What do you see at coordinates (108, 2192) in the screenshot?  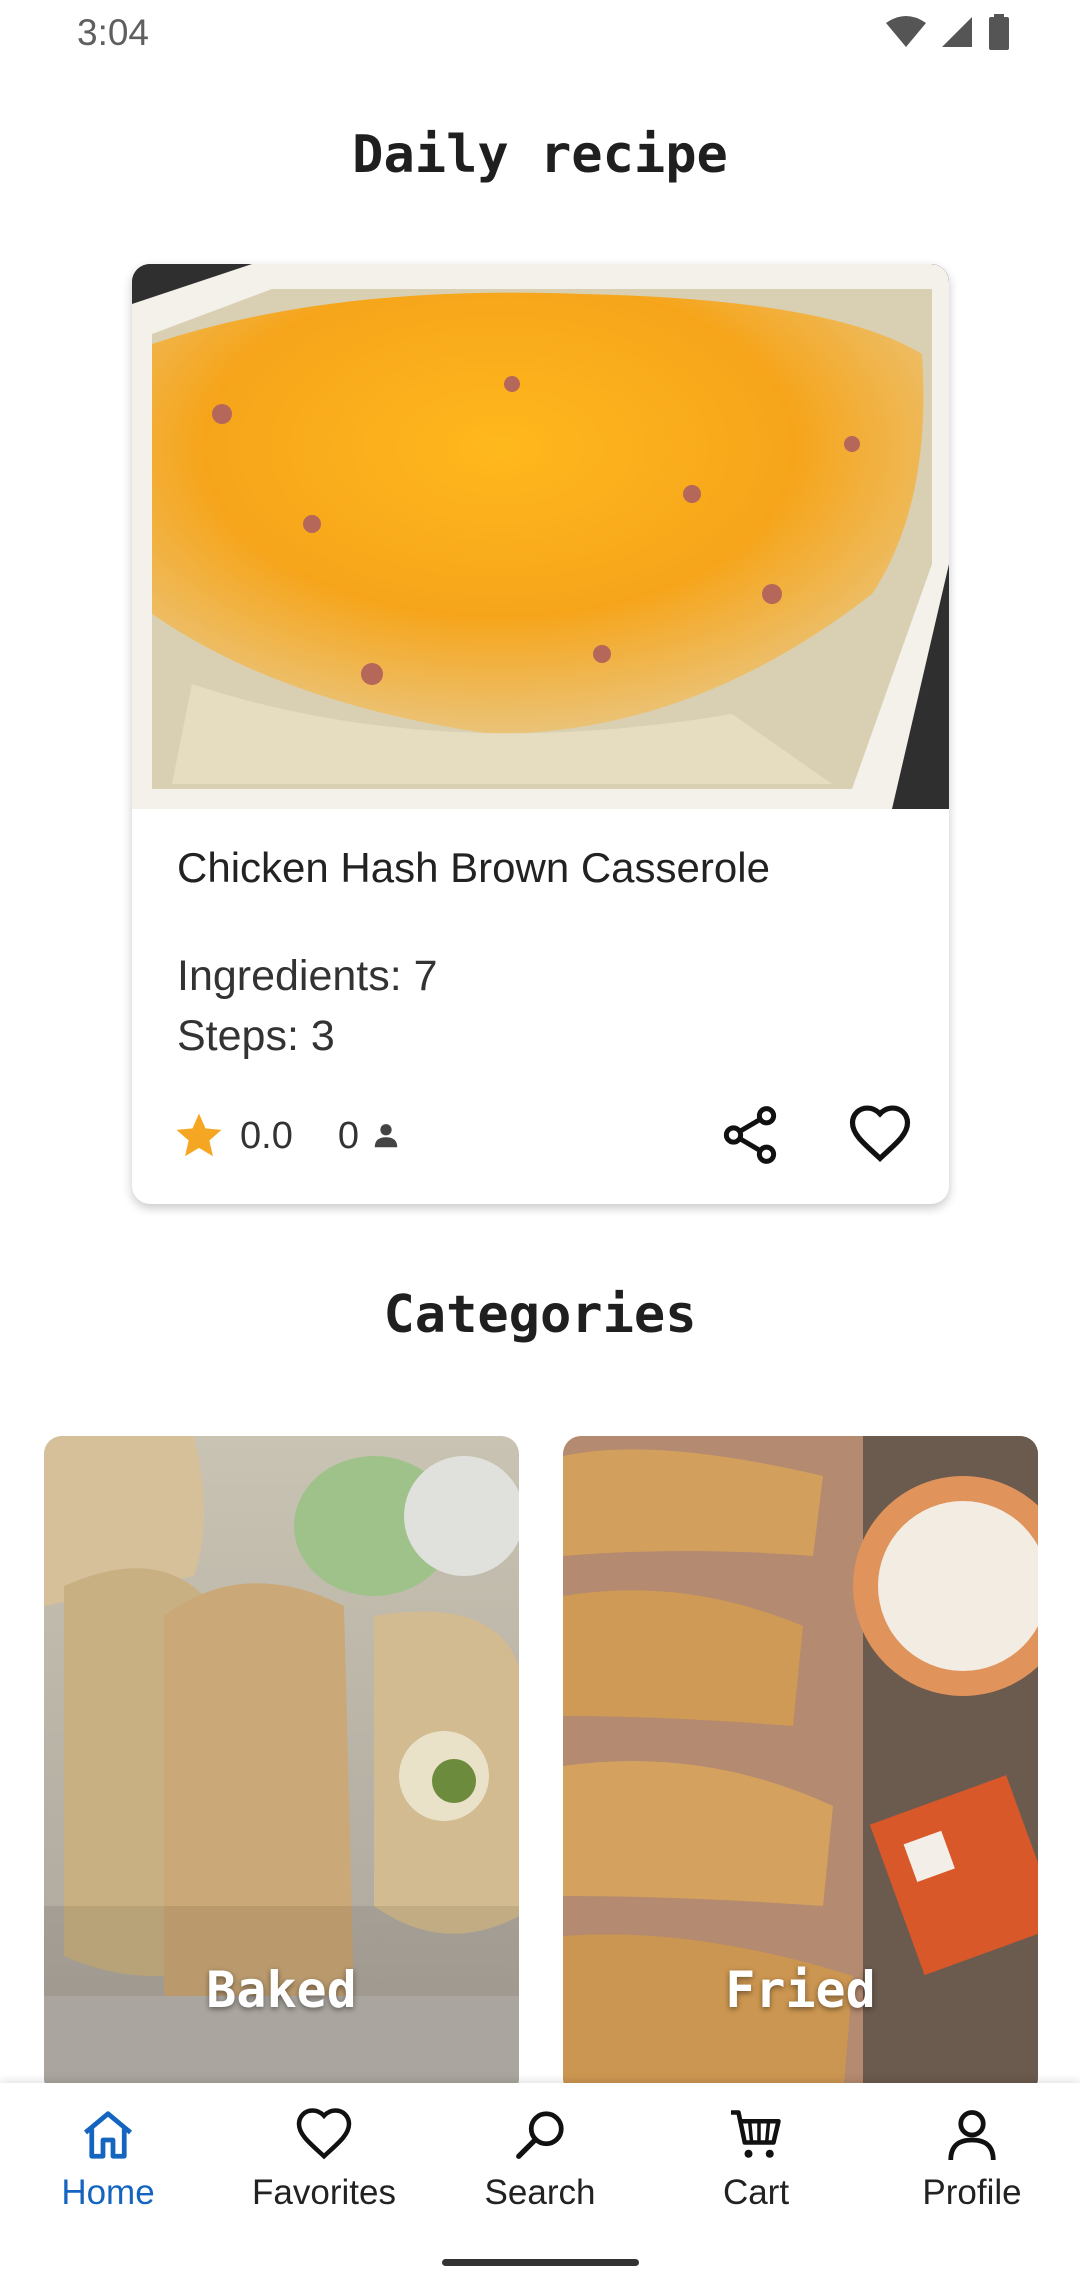 I see `nav-home-label: Home` at bounding box center [108, 2192].